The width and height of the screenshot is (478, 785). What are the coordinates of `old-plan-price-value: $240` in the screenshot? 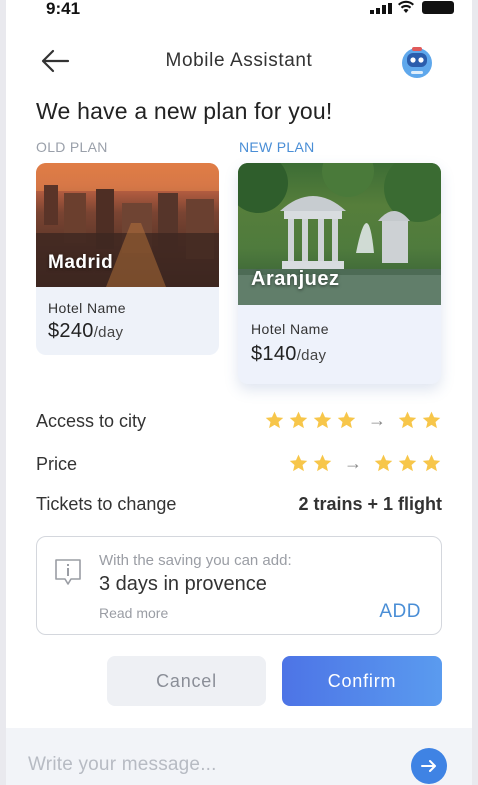 It's located at (71, 331).